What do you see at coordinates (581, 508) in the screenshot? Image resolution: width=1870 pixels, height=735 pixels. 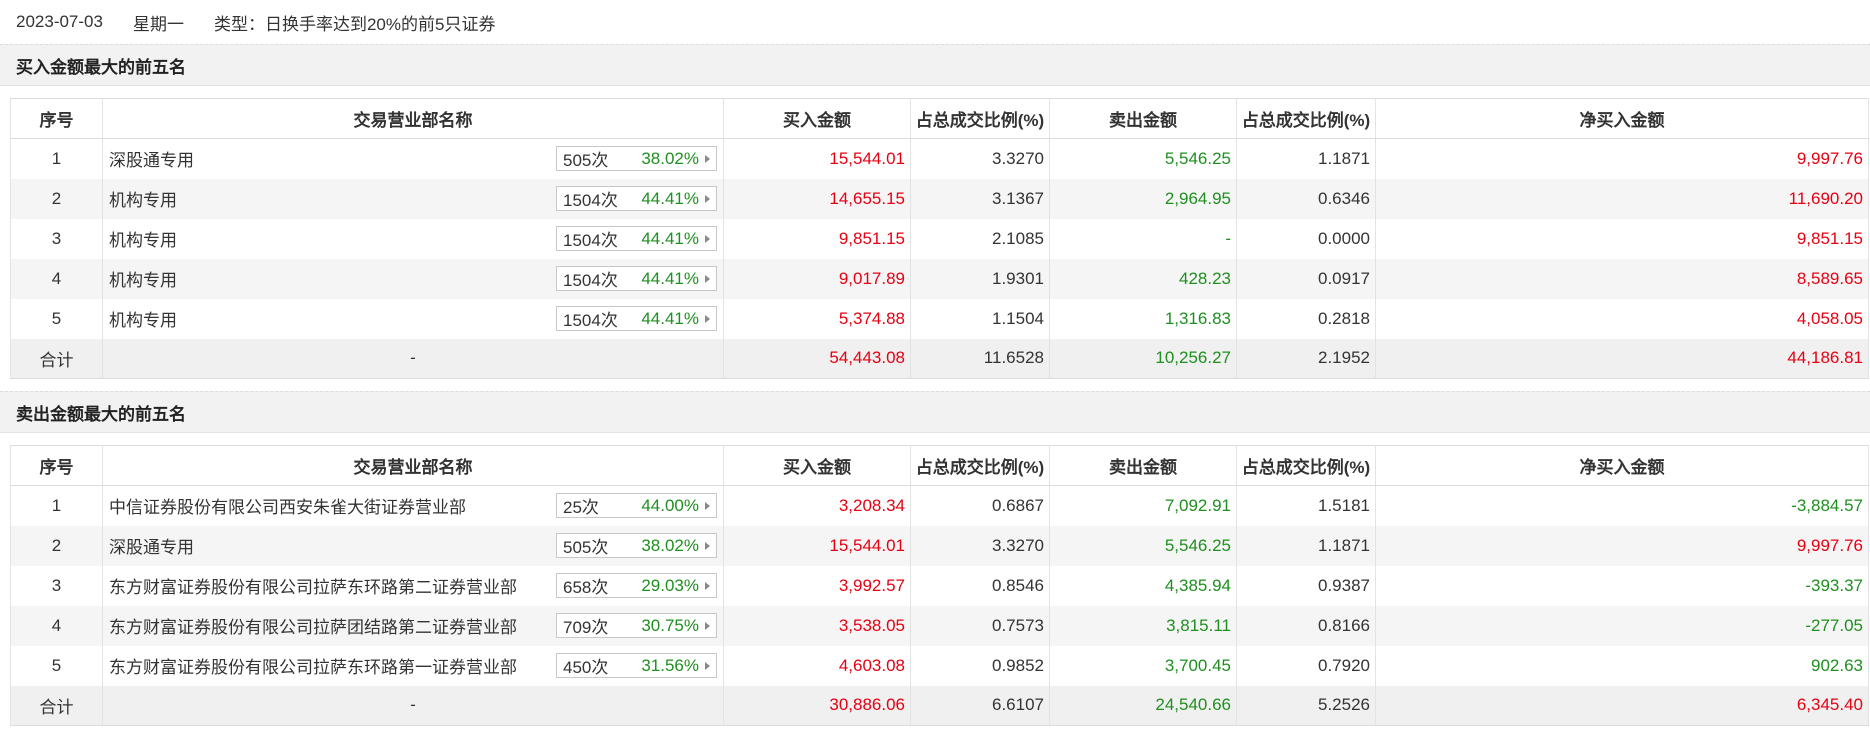 I see `trade-count: 25次` at bounding box center [581, 508].